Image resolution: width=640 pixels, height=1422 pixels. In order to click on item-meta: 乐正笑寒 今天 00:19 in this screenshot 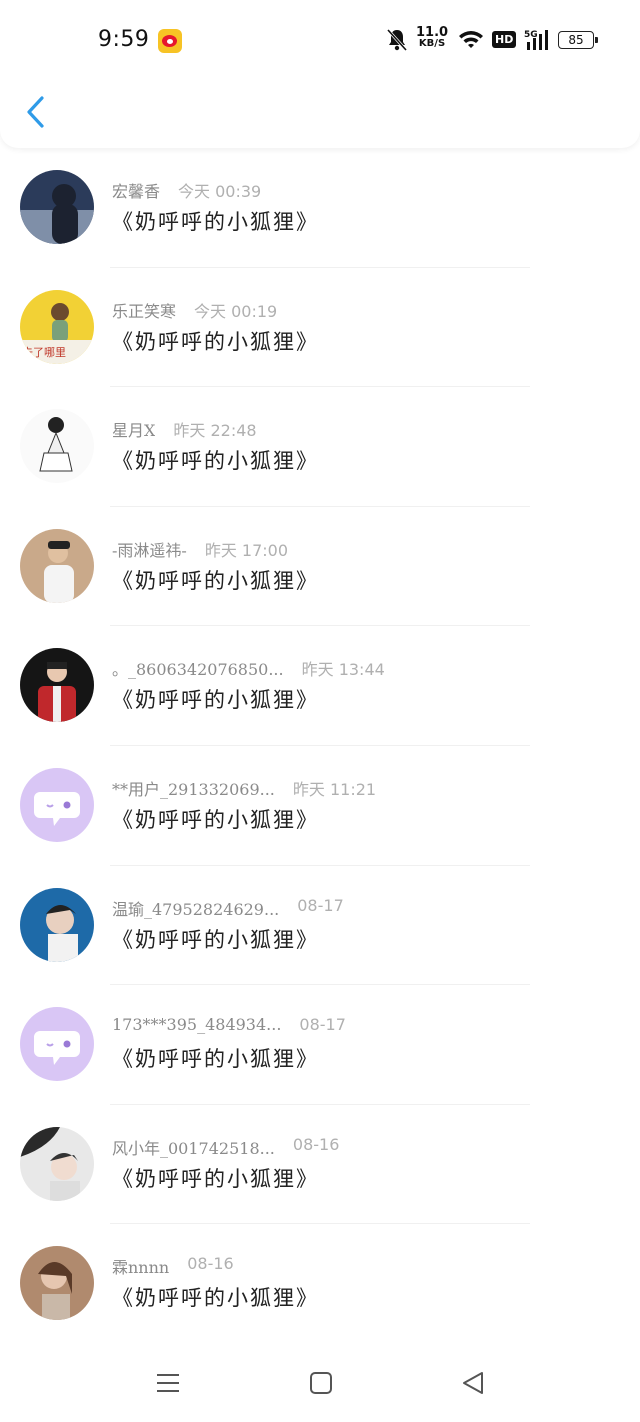, I will do `click(195, 309)`.